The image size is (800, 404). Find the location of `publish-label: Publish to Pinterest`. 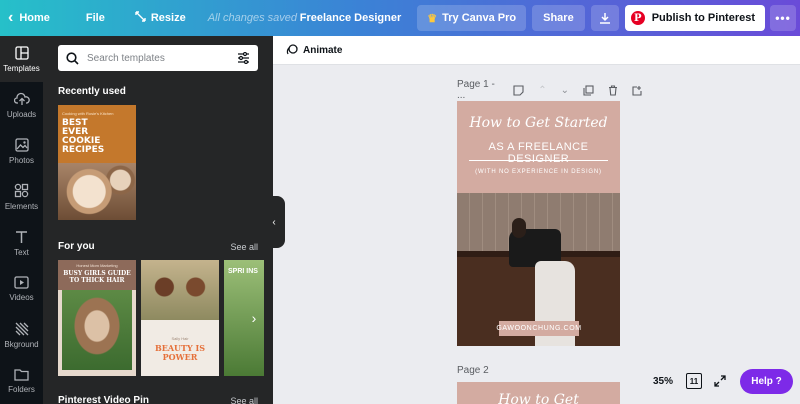

publish-label: Publish to Pinterest is located at coordinates (703, 18).